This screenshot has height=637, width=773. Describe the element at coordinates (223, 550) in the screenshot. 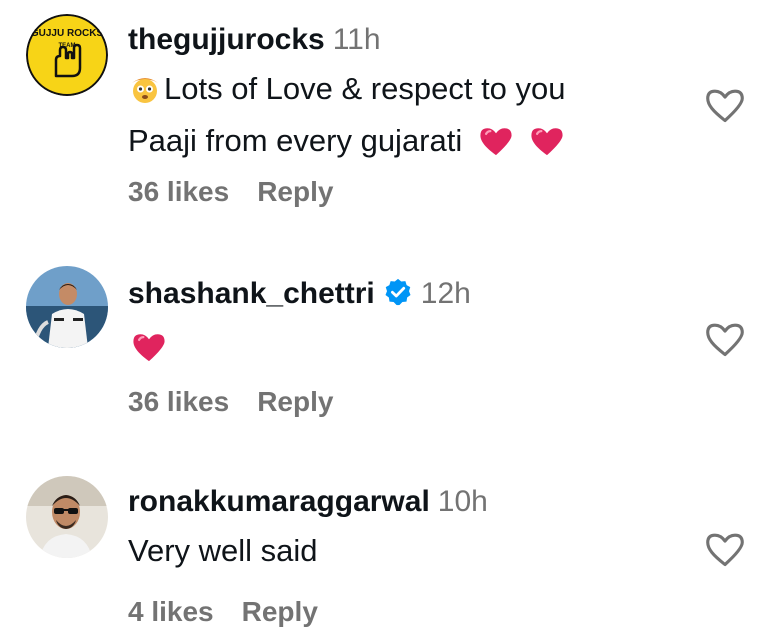

I see `comment-text-line: Very well said` at that location.